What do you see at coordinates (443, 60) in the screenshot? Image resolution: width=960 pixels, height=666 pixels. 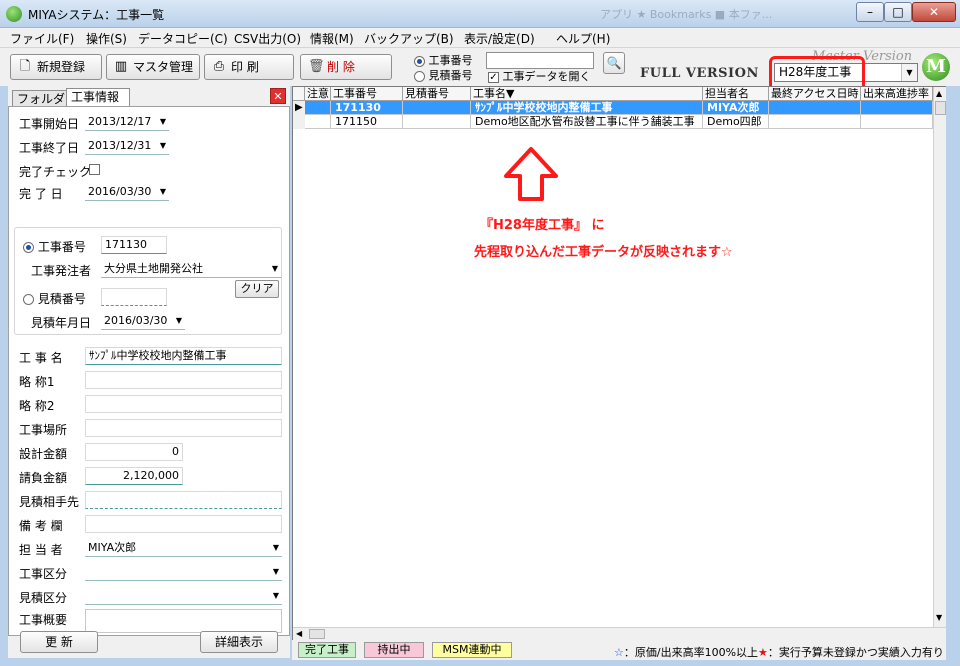 I see `radio-job-no: 工事番号` at bounding box center [443, 60].